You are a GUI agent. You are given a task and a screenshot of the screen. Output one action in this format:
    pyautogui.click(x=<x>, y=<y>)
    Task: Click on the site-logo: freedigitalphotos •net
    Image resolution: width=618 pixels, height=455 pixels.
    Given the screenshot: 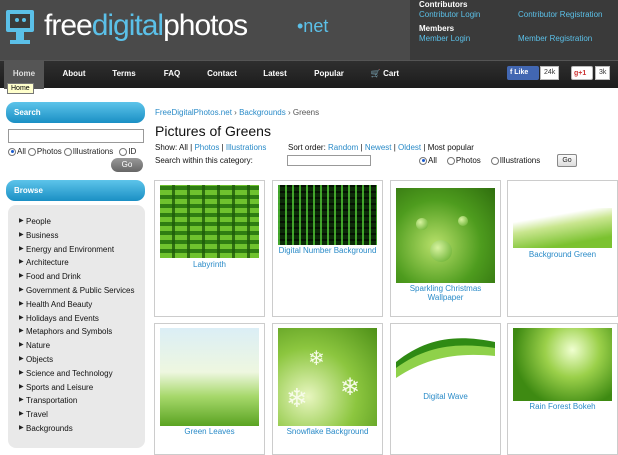 What is the action you would take?
    pyautogui.click(x=205, y=30)
    